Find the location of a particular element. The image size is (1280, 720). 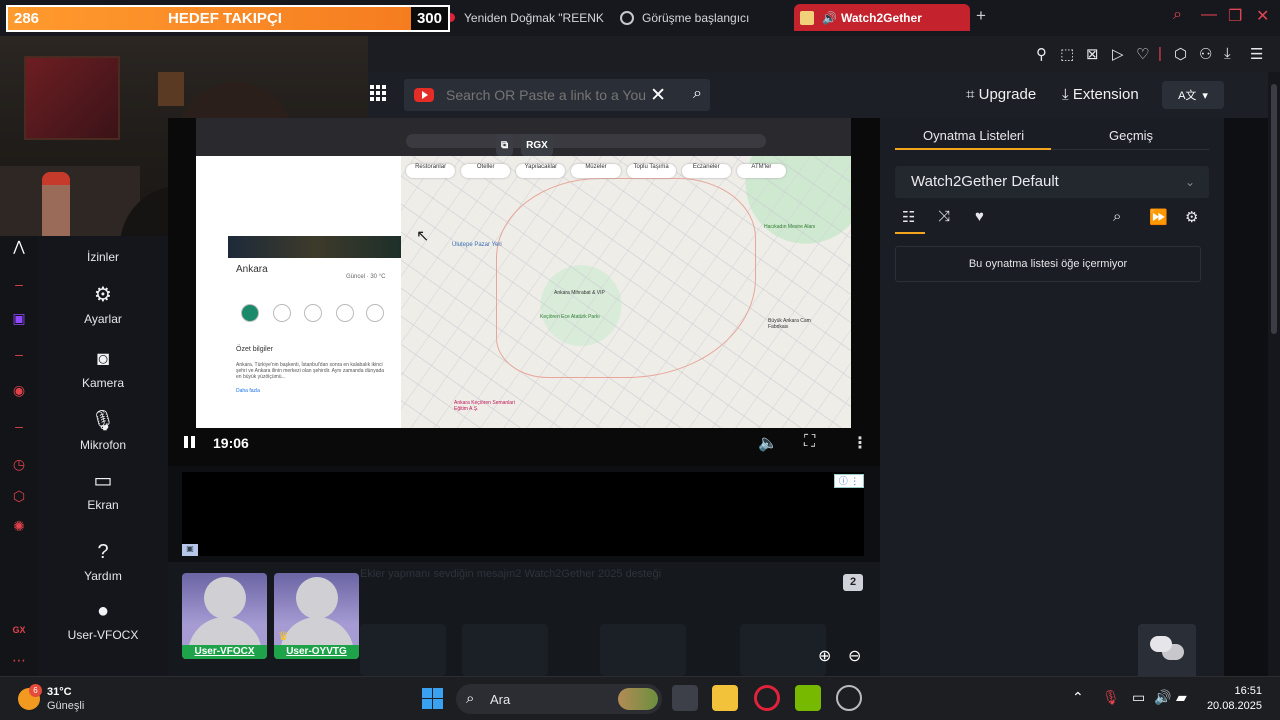

task-view-icon is located at coordinates (685, 698).